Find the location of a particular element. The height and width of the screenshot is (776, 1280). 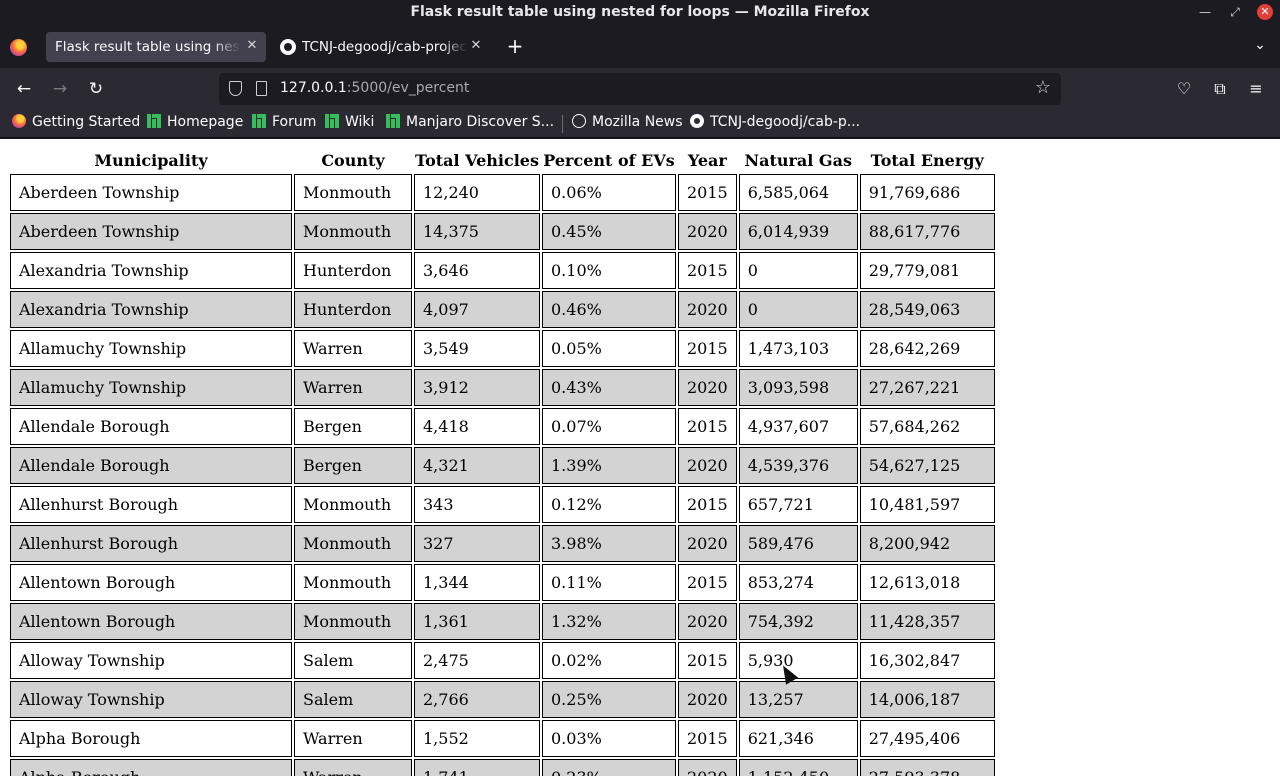

url-path: :5000/ev_percent is located at coordinates (408, 88).